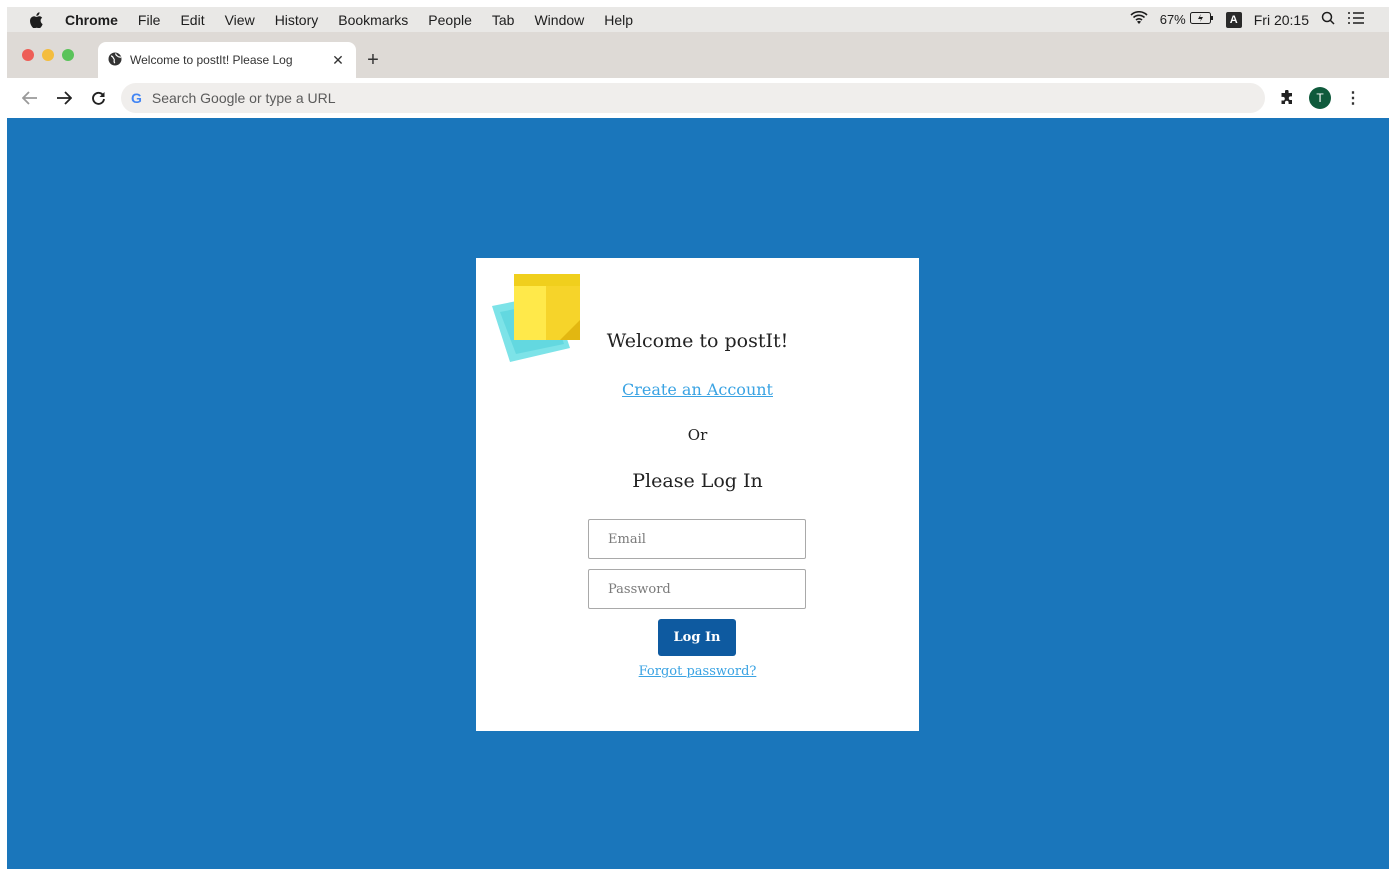 The image size is (1396, 869). What do you see at coordinates (697, 389) in the screenshot?
I see `create-account-link: Create an Account` at bounding box center [697, 389].